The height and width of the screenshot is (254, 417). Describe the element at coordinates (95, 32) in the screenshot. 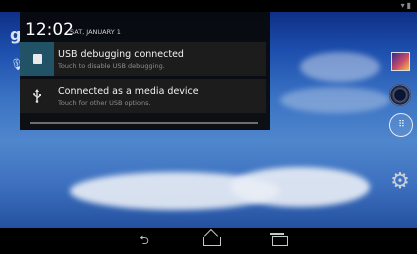

I see `date: SAT, JANUARY 1` at that location.